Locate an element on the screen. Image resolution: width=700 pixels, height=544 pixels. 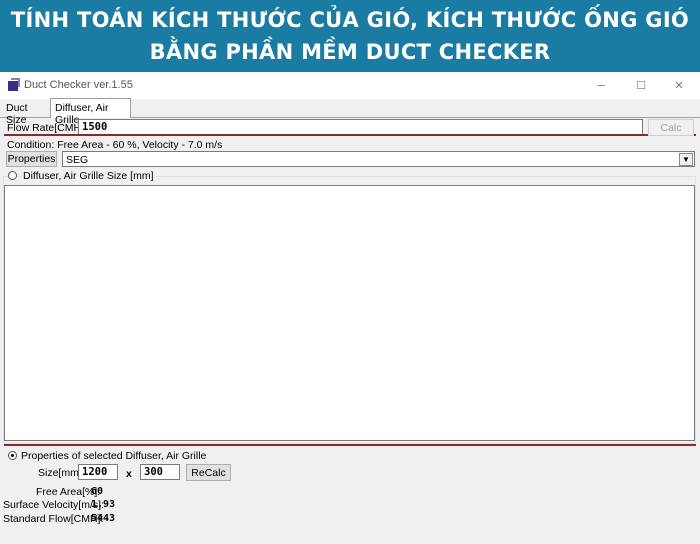
flow-rate-input: 1500 is located at coordinates (360, 127).